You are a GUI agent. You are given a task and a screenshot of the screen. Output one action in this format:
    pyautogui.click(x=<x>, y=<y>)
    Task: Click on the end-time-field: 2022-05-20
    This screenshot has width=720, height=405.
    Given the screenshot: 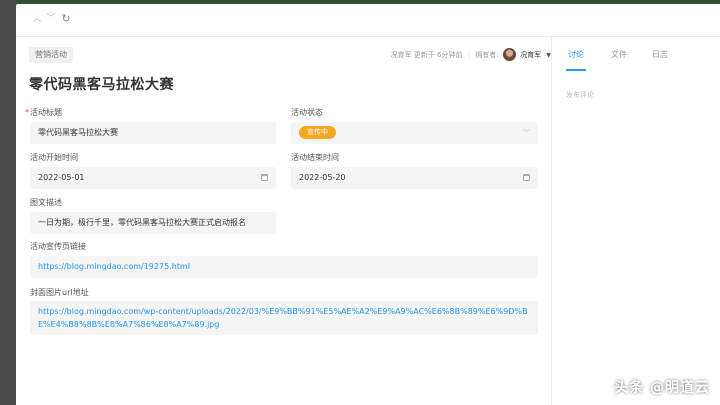 What is the action you would take?
    pyautogui.click(x=414, y=178)
    